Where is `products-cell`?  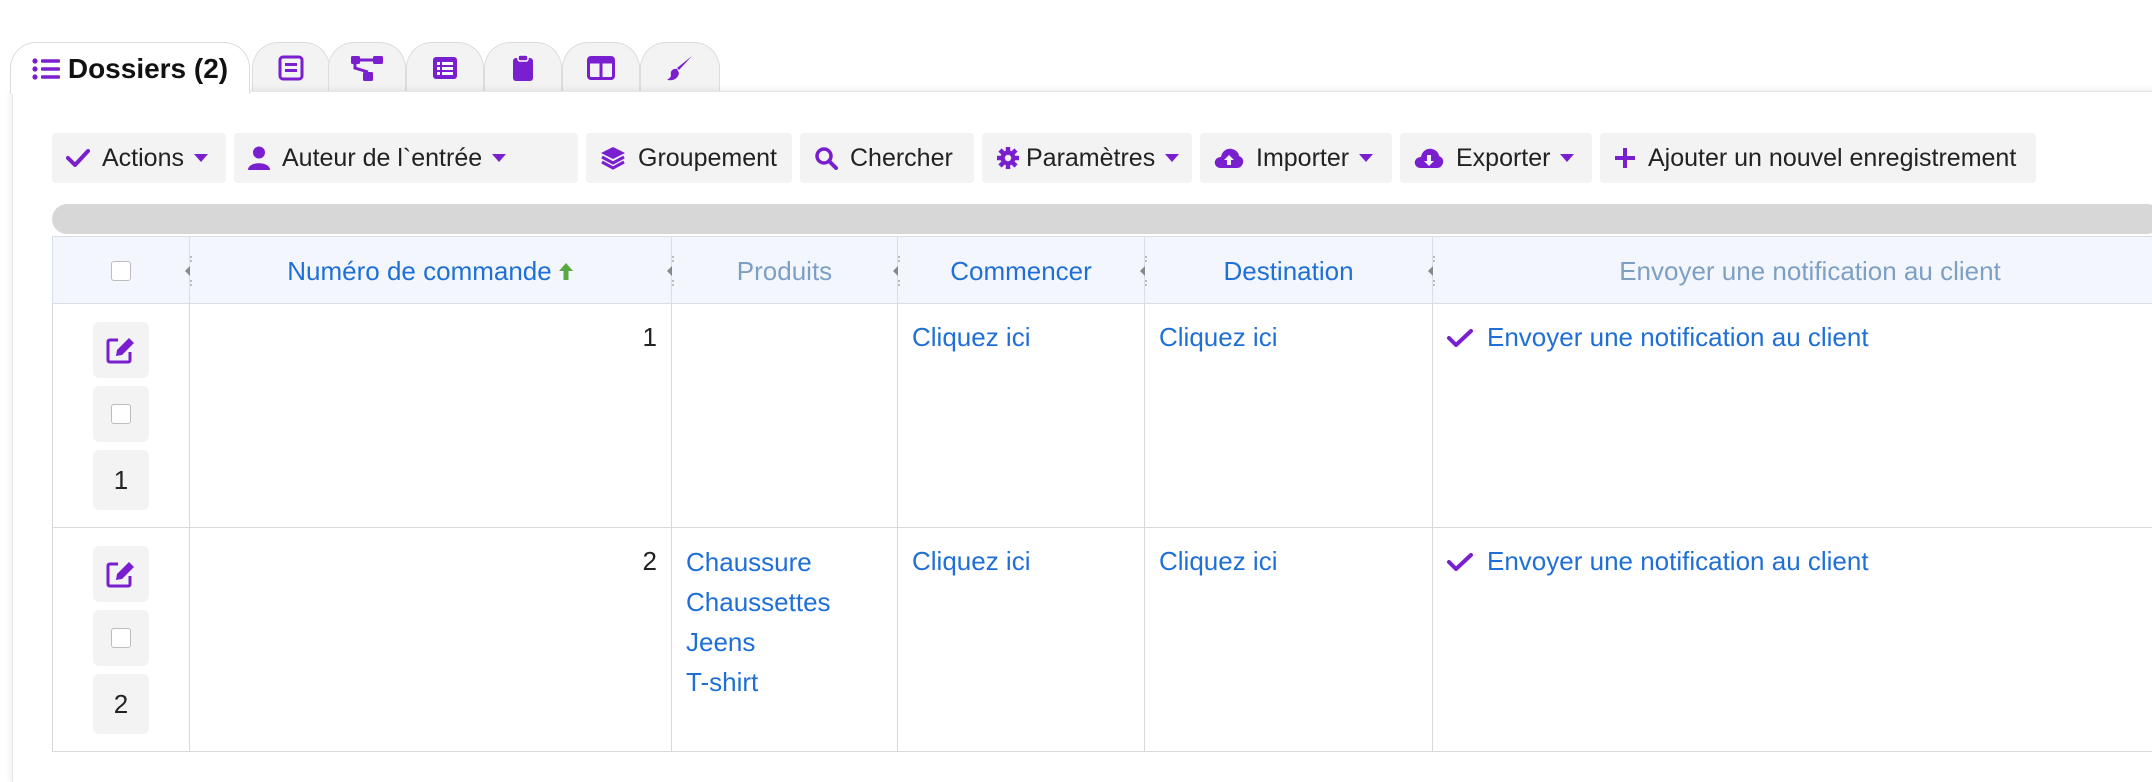 products-cell is located at coordinates (785, 415).